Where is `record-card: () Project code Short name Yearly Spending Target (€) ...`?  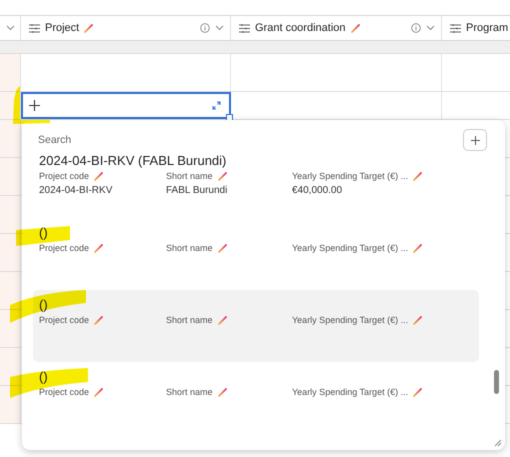
record-card: () Project code Short name Yearly Spending Target (€) ... is located at coordinates (256, 326).